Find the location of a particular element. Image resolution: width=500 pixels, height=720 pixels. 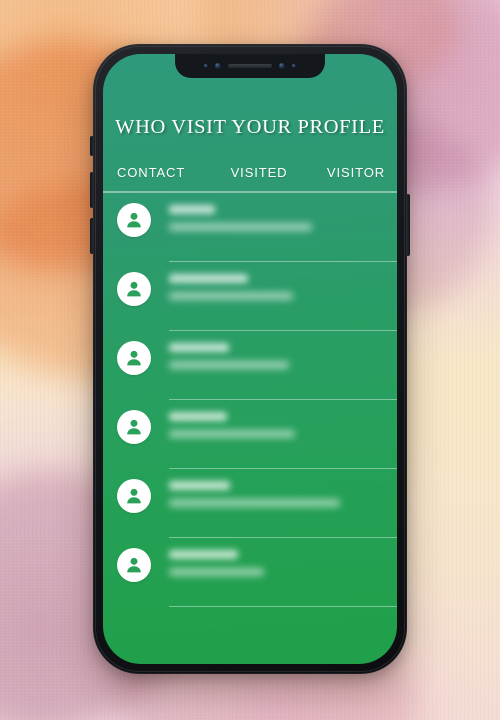

tab-bar: CONTACT VISITED VISITOR is located at coordinates (250, 172).